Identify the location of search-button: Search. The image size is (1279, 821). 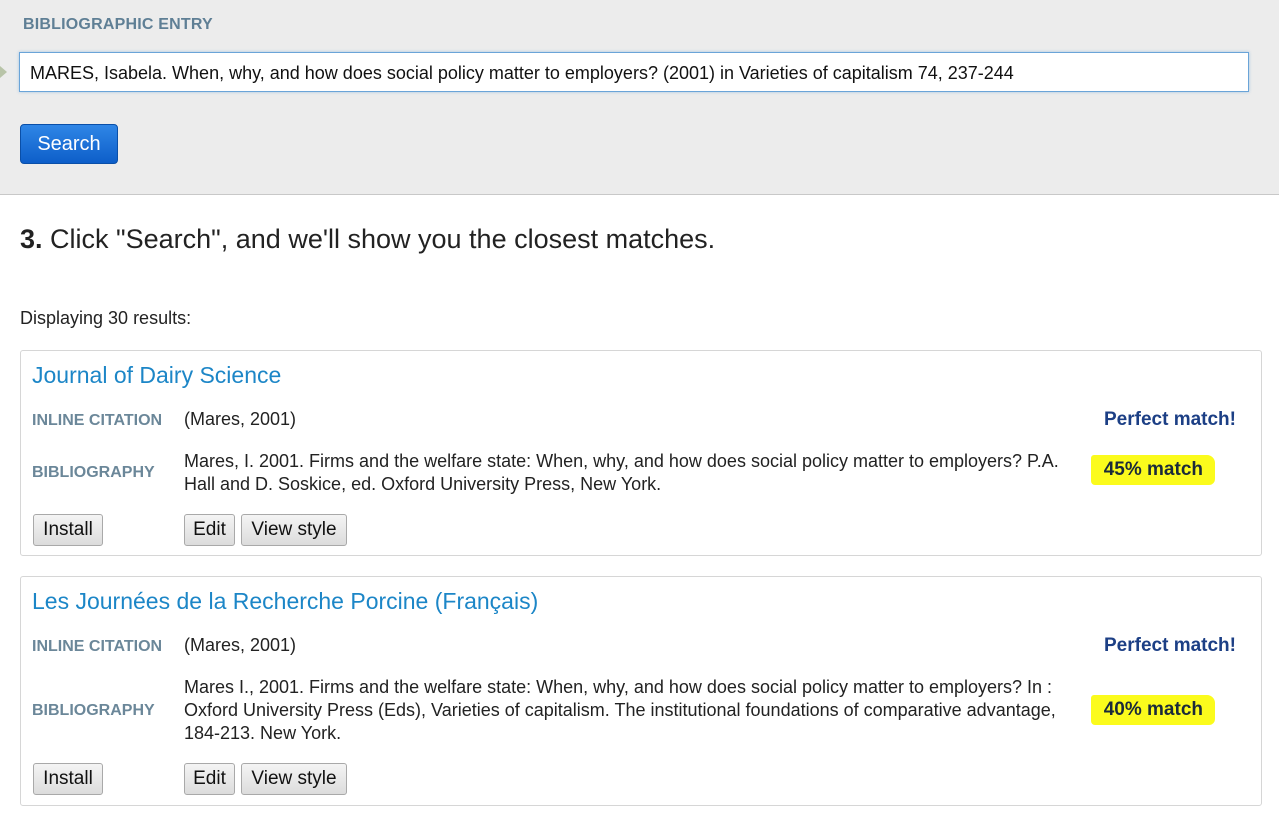
(69, 144).